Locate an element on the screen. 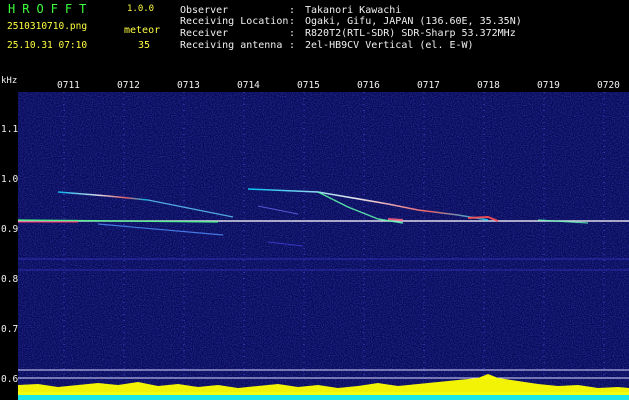 The height and width of the screenshot is (400, 629). freq-tick: 1.1 is located at coordinates (10, 129).